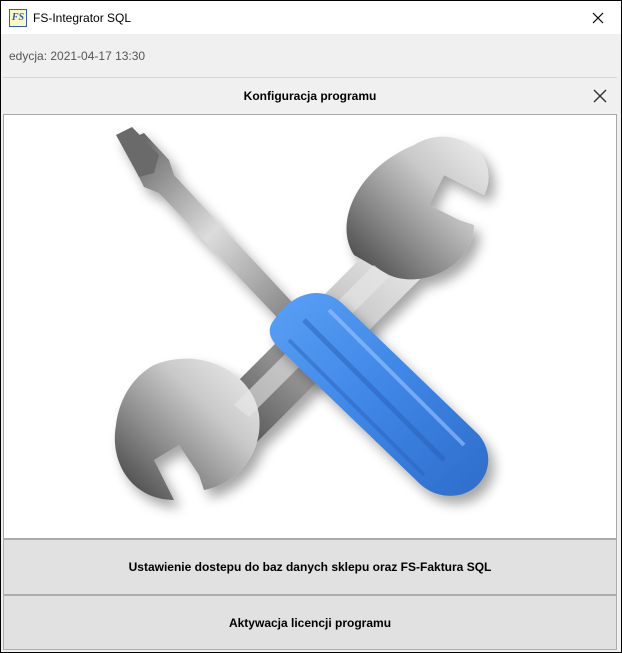 The image size is (622, 653). I want to click on section-header: Konfiguracja programu, so click(310, 95).